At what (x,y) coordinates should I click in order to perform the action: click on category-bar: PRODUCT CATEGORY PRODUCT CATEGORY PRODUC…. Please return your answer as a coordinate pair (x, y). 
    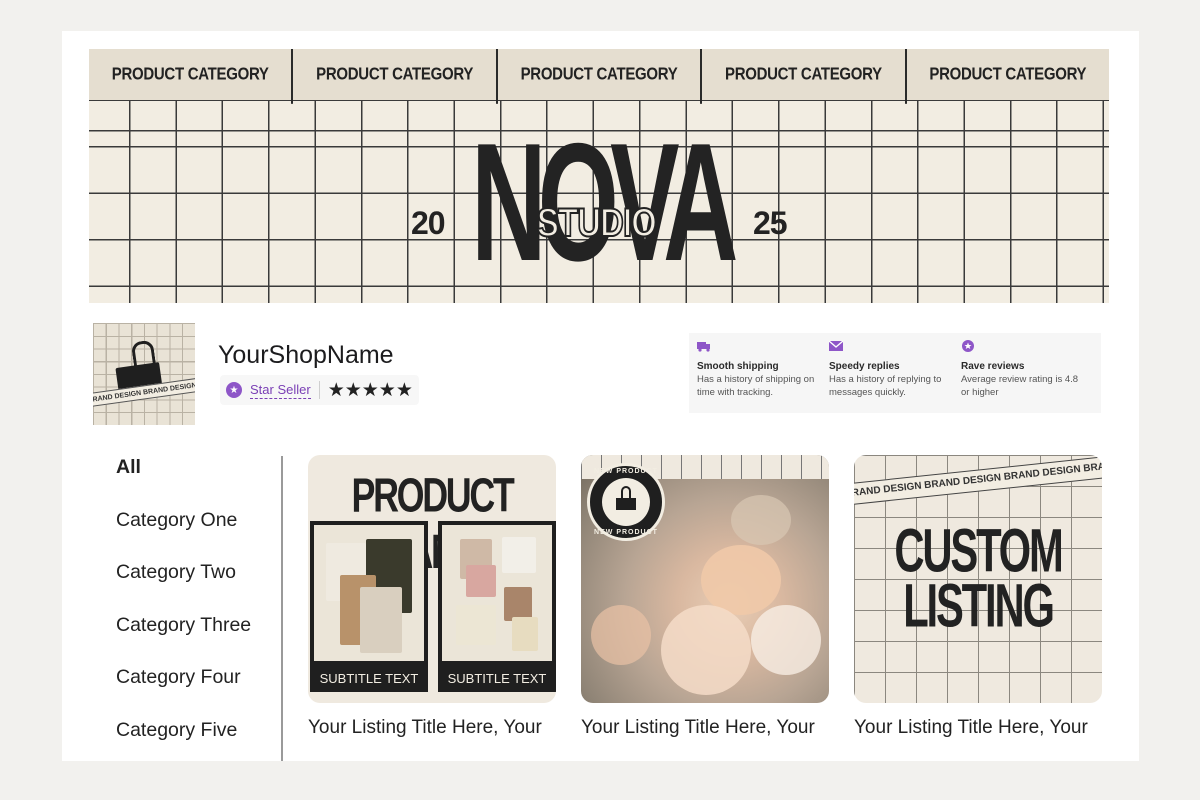
    Looking at the image, I should click on (599, 76).